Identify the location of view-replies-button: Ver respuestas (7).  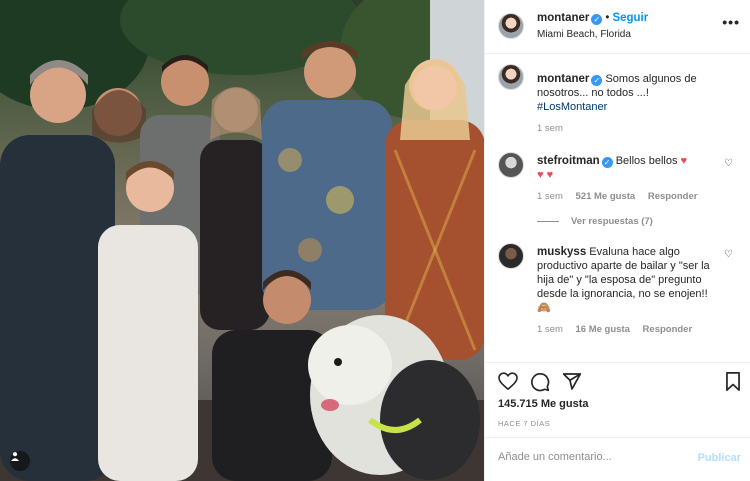
(627, 221).